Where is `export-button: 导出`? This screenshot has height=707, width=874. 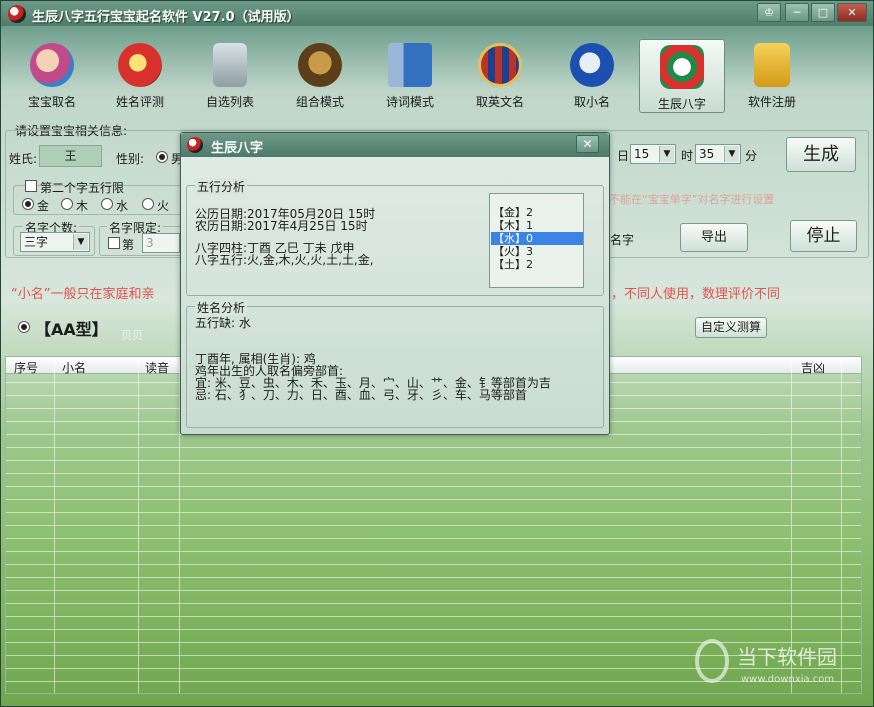
export-button: 导出 is located at coordinates (714, 237).